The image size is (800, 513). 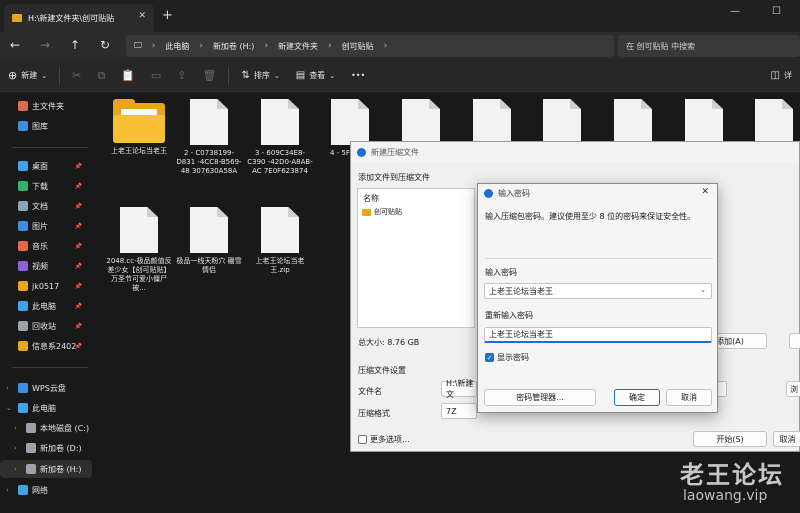 I want to click on sidebar-item: 下载 📌, so click(x=46, y=186).